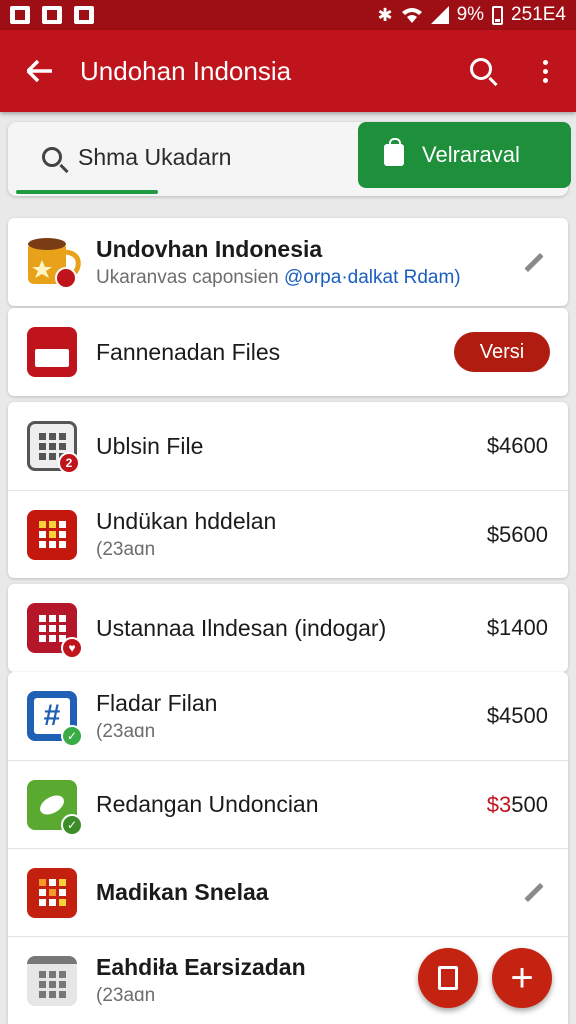 The width and height of the screenshot is (576, 1024). I want to click on files-card: Fannenadan Files Versi, so click(288, 352).